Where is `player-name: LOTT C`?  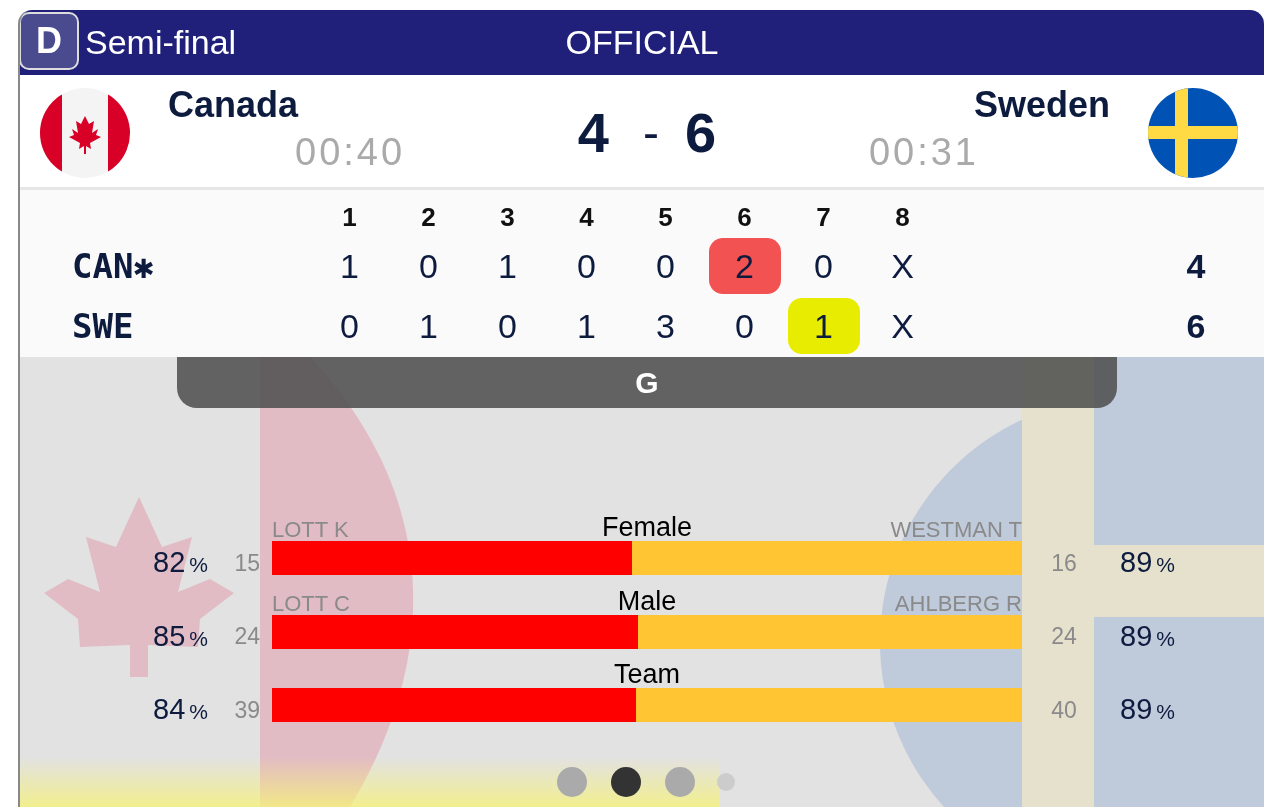 player-name: LOTT C is located at coordinates (311, 603).